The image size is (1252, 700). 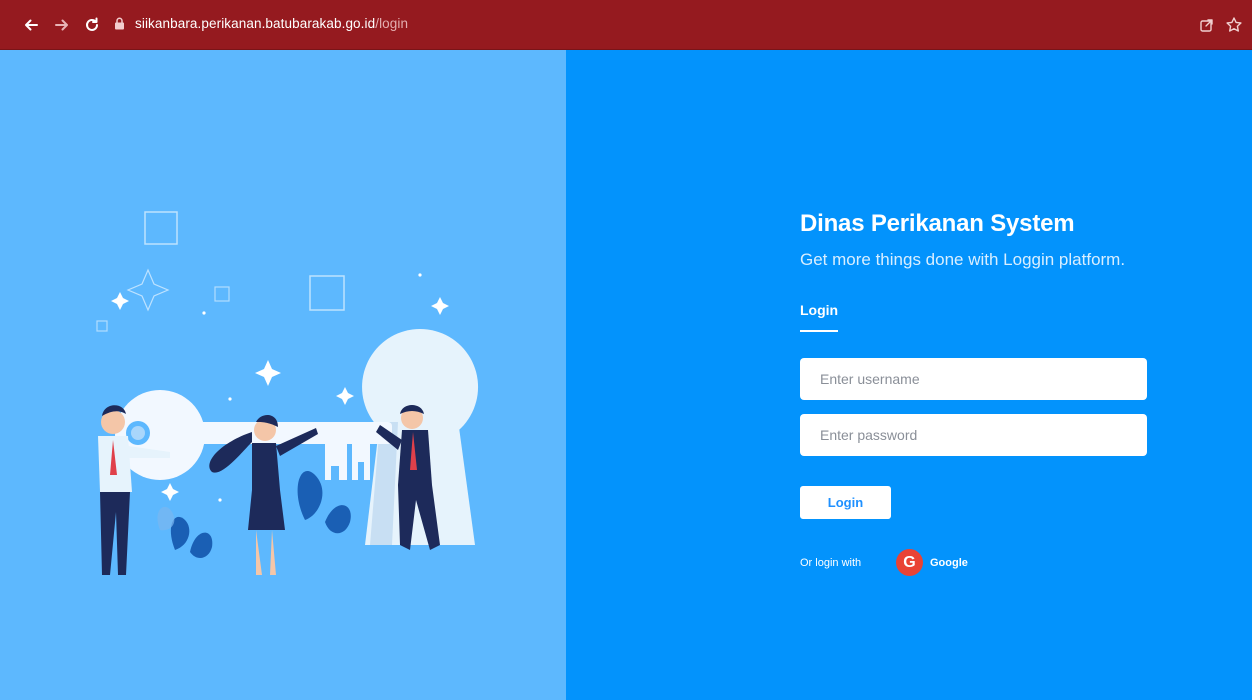 I want to click on left-edge-strip, so click(x=4, y=375).